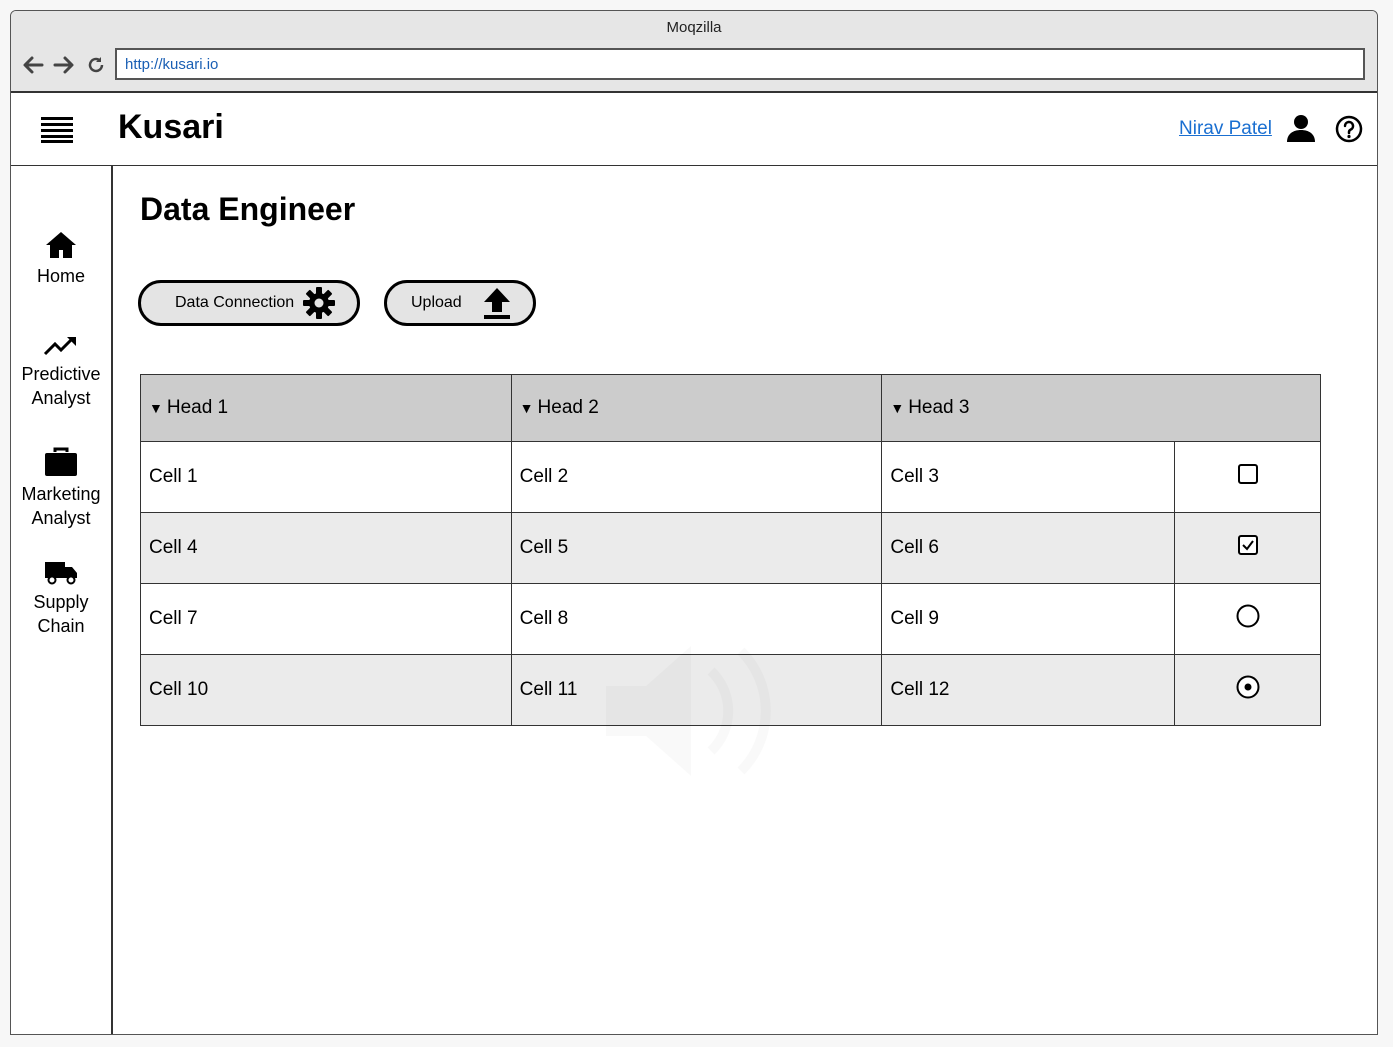 This screenshot has width=1393, height=1047. I want to click on table-header-cell: ▼ Head 2, so click(696, 408).